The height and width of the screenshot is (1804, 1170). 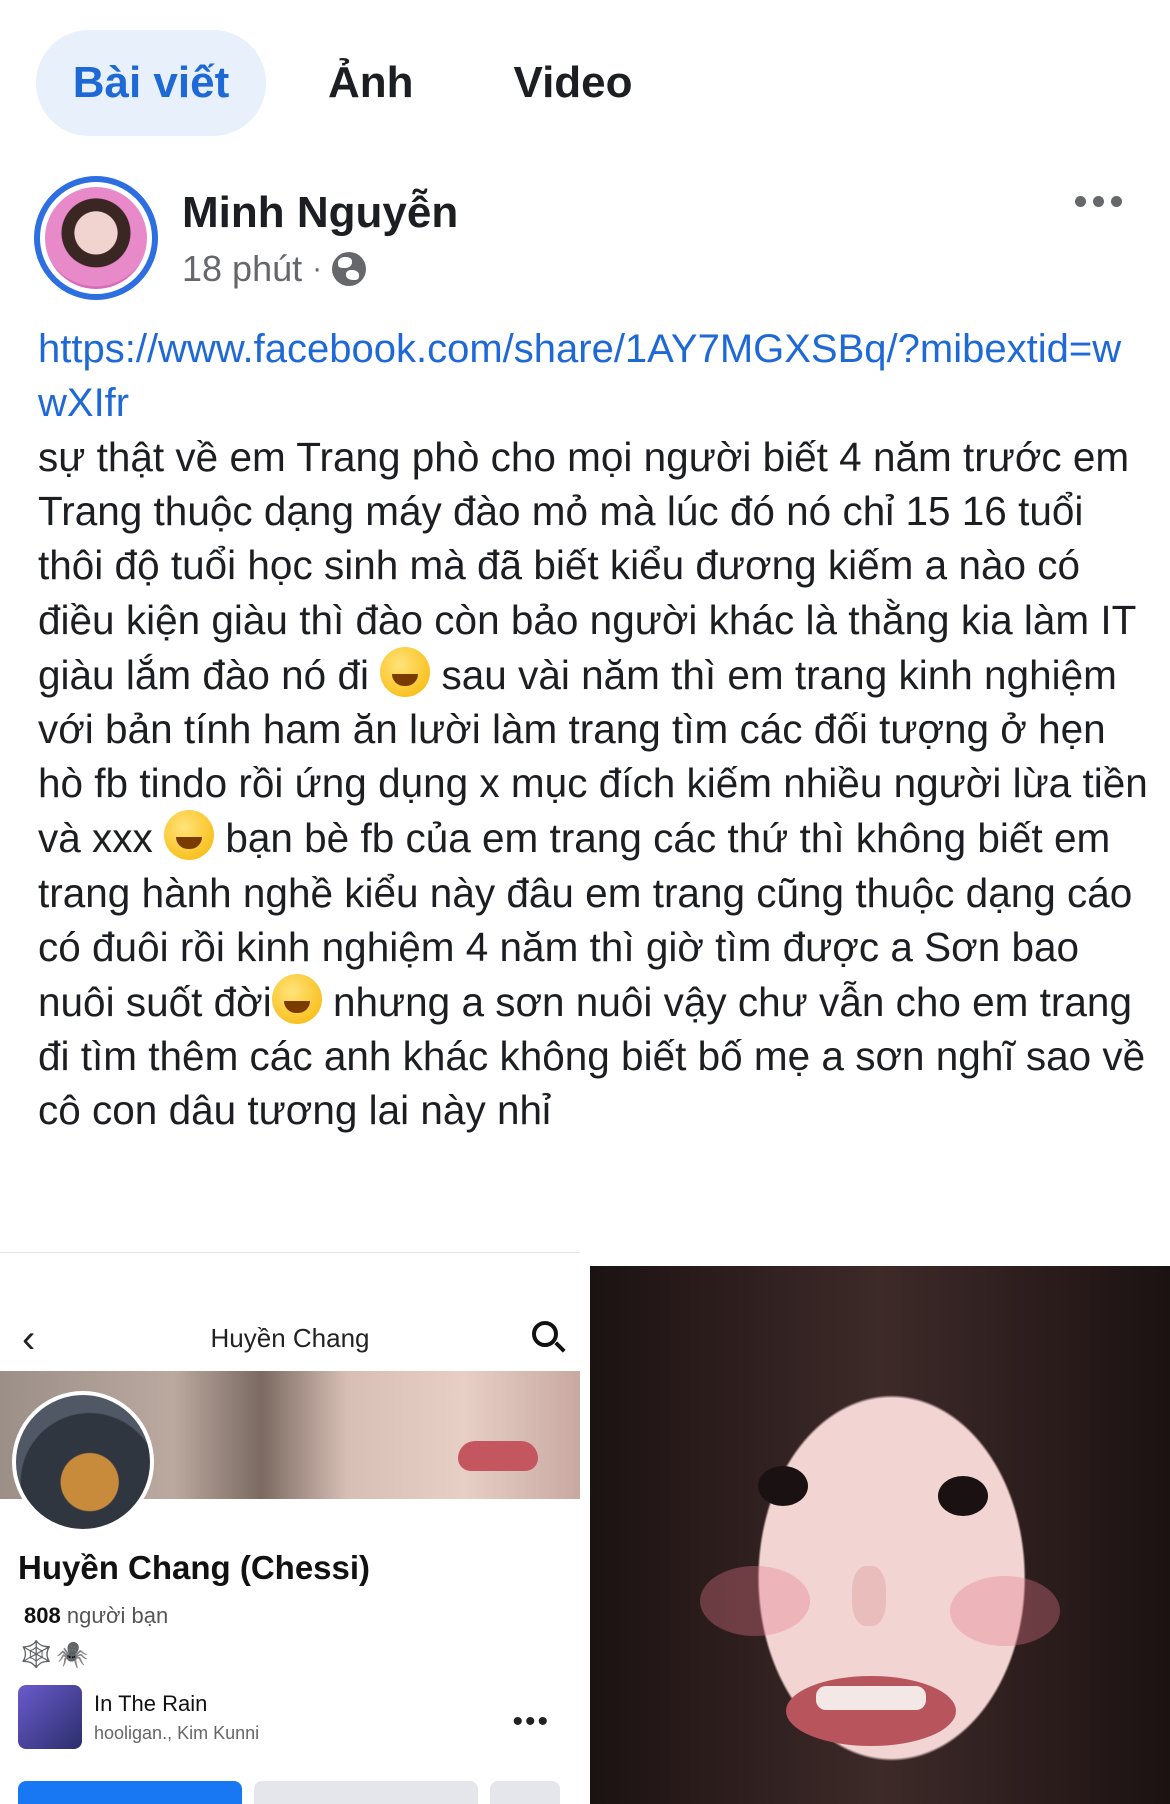 I want to click on screenshot-primary-button, so click(x=130, y=1792).